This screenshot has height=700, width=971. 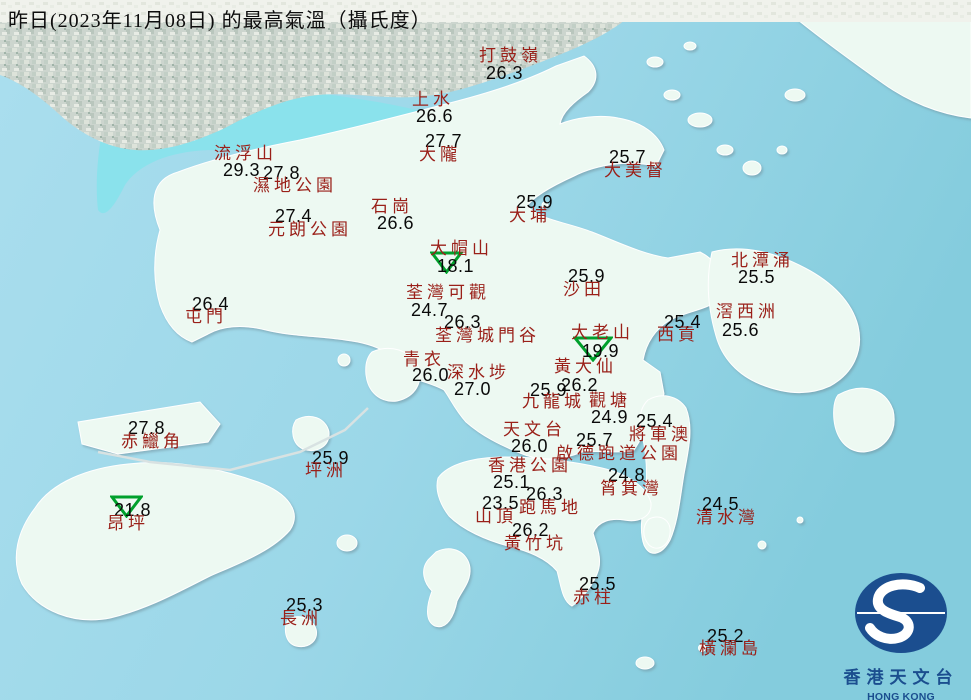 What do you see at coordinates (347, 543) in the screenshot?
I see `island-hei-ling-chau` at bounding box center [347, 543].